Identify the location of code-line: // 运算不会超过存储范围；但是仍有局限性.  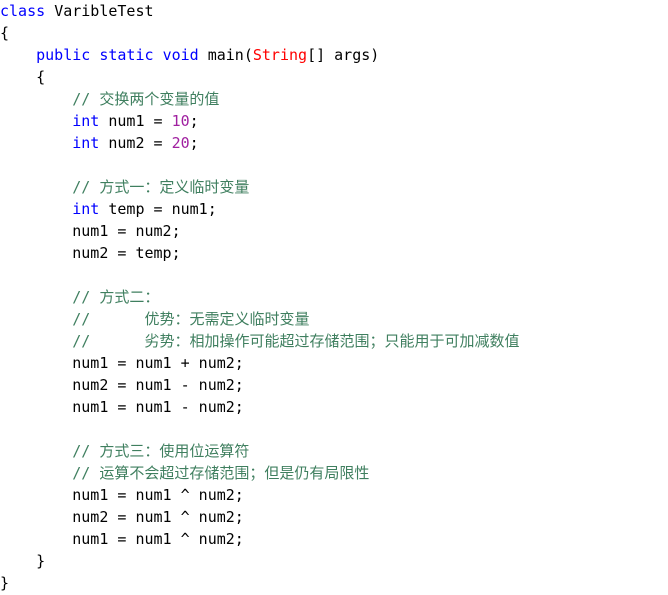
(334, 473).